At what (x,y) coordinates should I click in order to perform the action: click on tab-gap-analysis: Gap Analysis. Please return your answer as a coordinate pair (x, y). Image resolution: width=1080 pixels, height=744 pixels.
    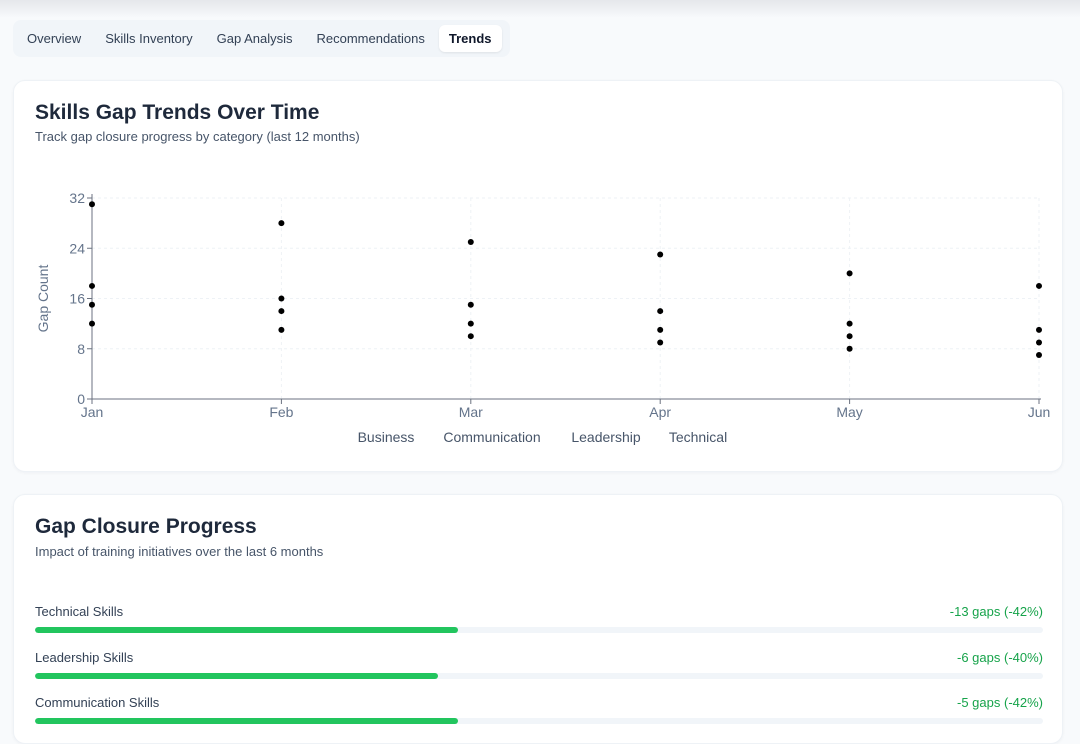
    Looking at the image, I should click on (255, 38).